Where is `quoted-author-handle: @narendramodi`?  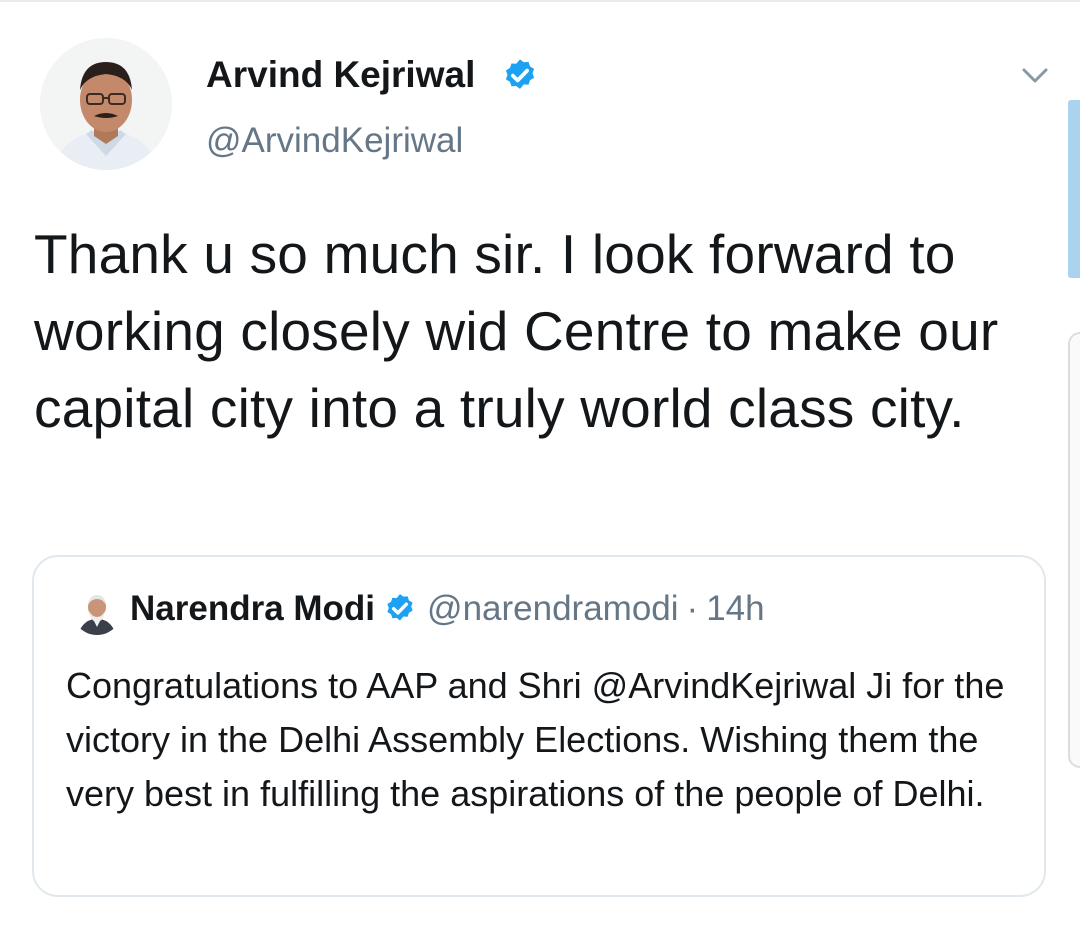
quoted-author-handle: @narendramodi is located at coordinates (553, 609).